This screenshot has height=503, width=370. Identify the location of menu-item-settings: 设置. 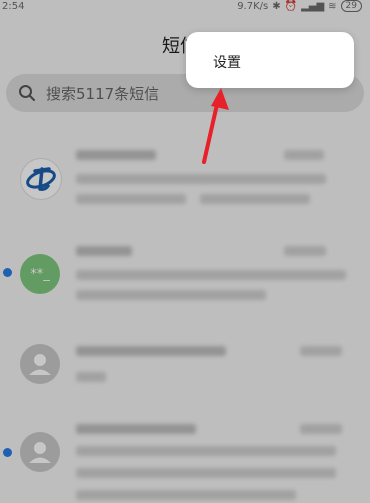
(227, 62).